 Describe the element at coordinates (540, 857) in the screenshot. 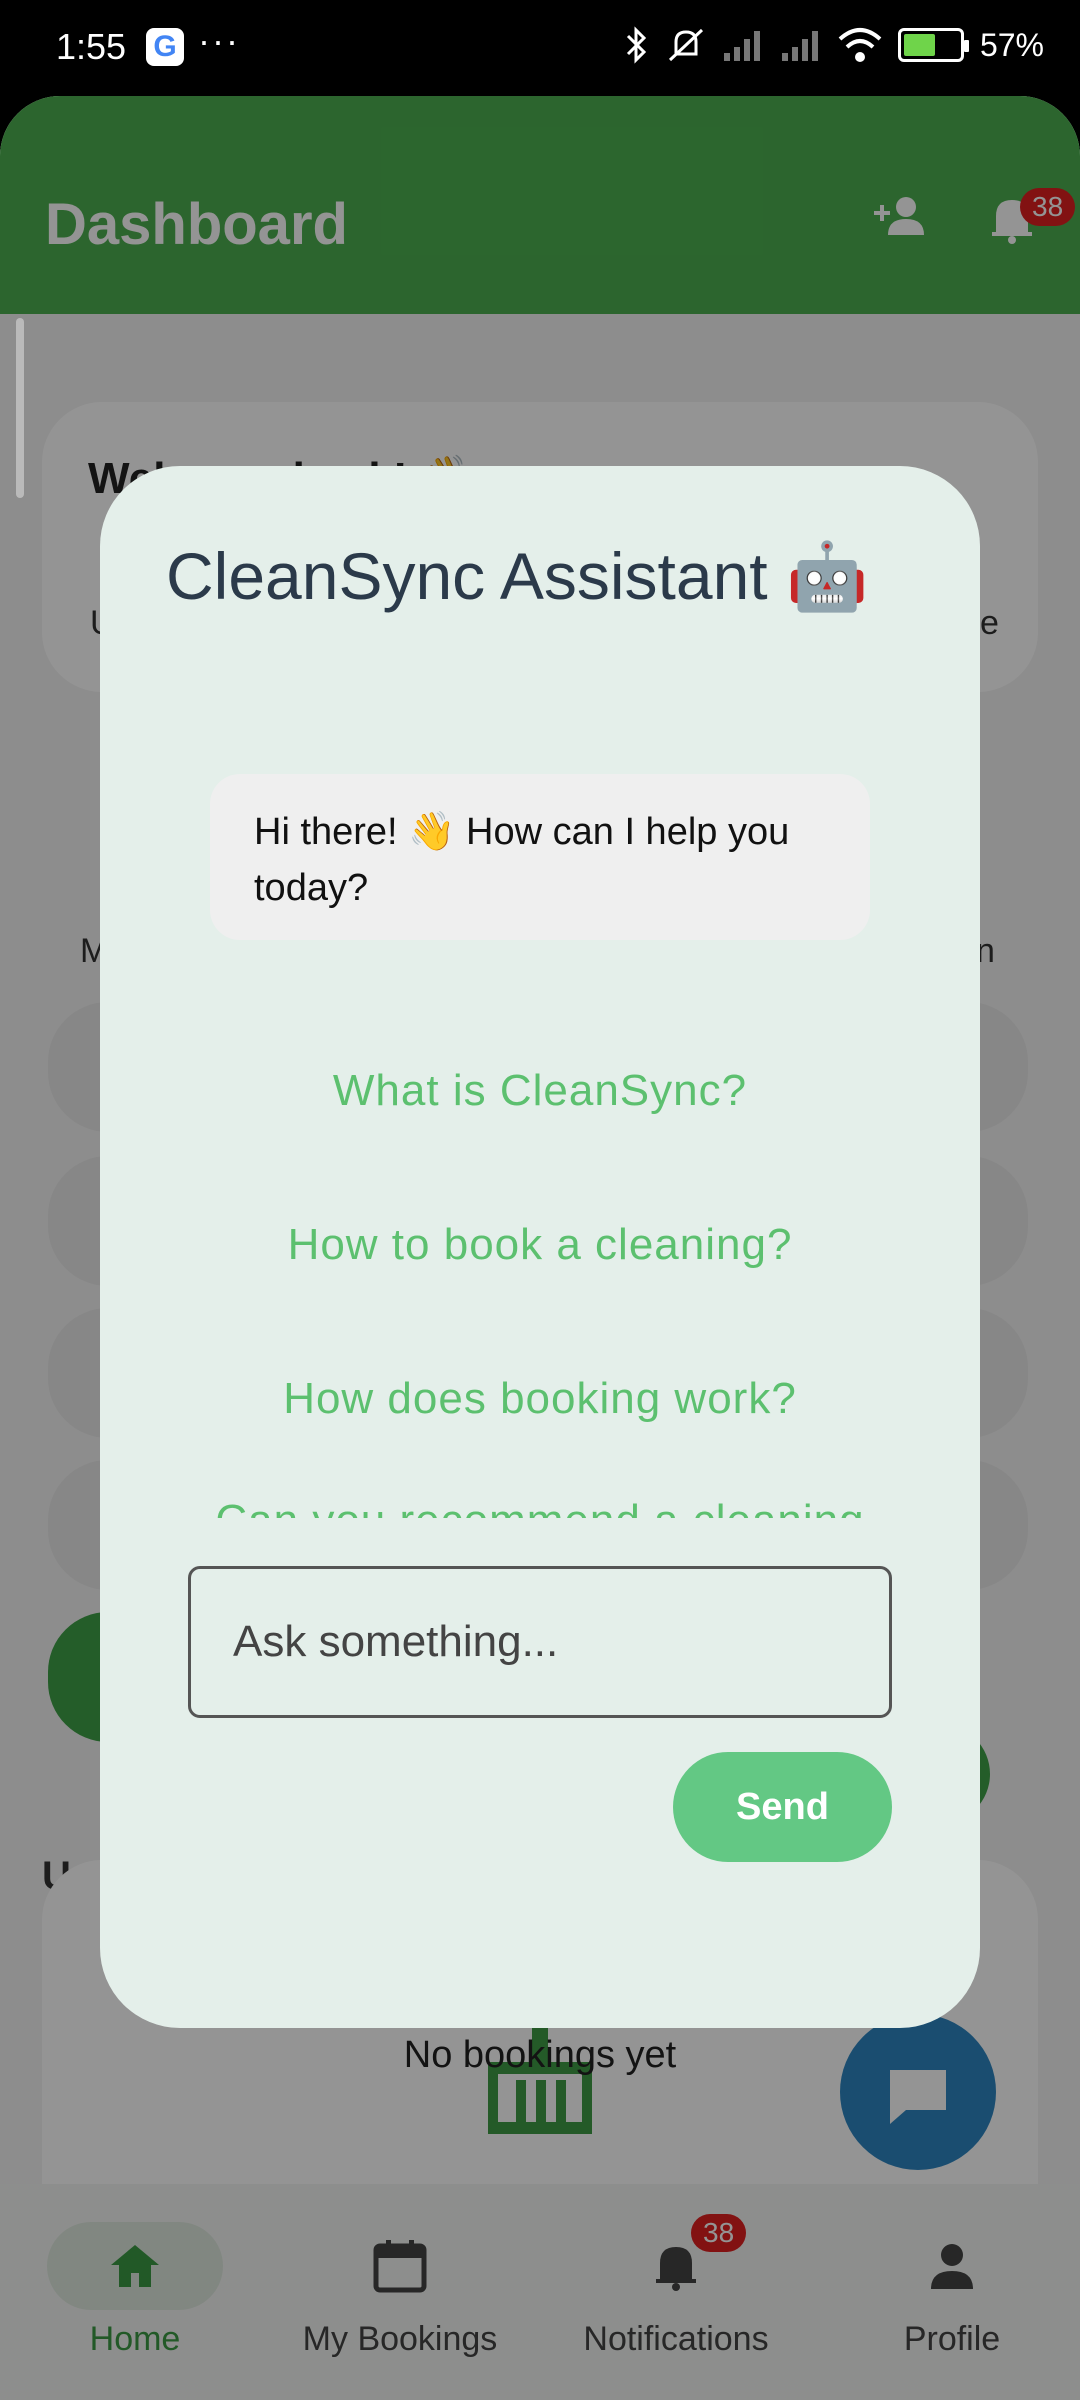

I see `assistant-message: Hi there! 👋 How can I help you today?` at that location.